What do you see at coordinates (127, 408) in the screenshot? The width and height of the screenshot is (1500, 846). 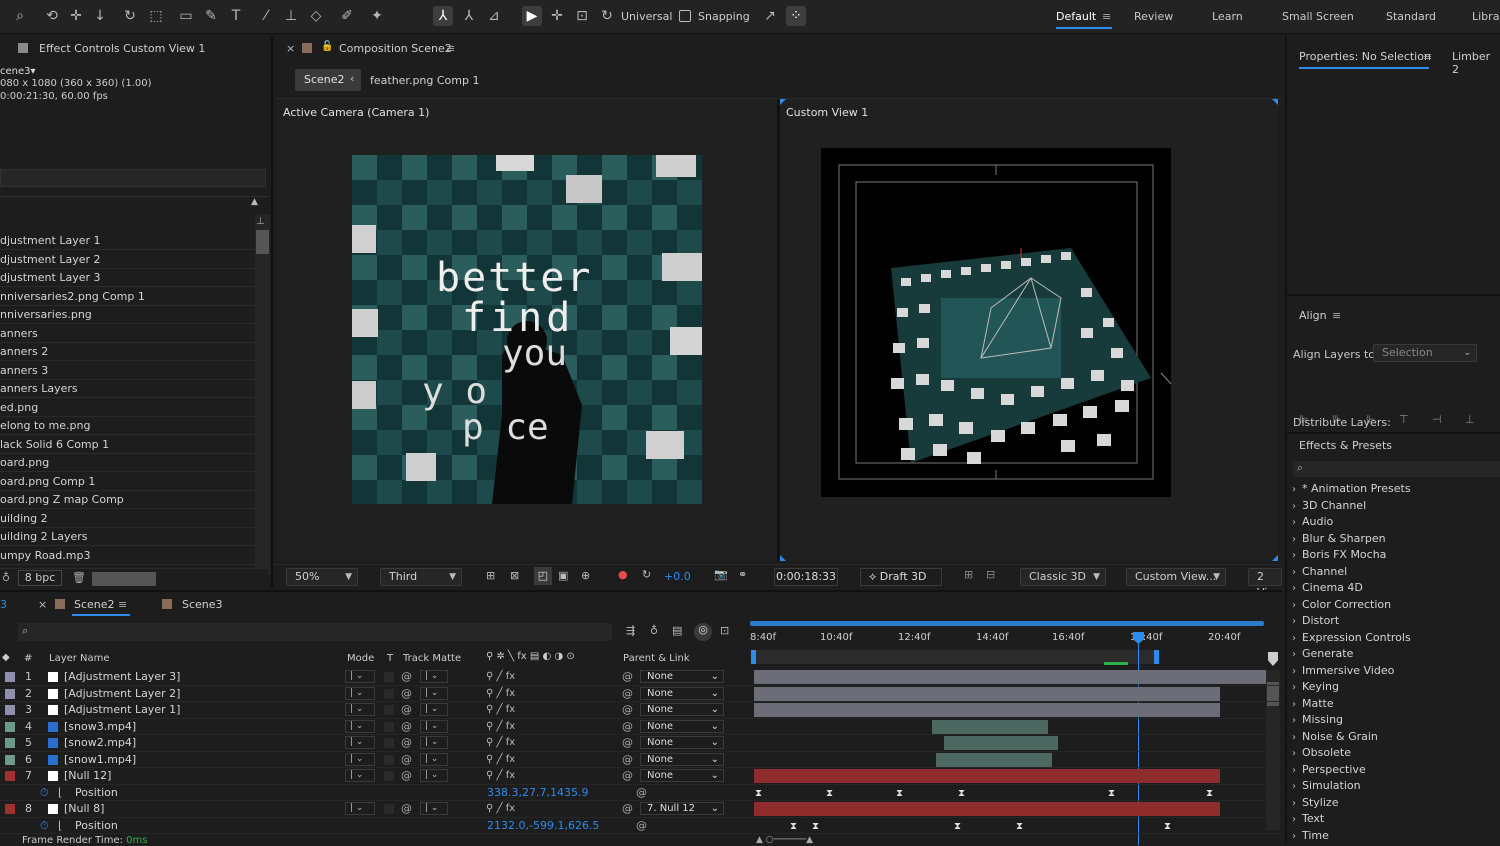 I see `project-item: ed.png` at bounding box center [127, 408].